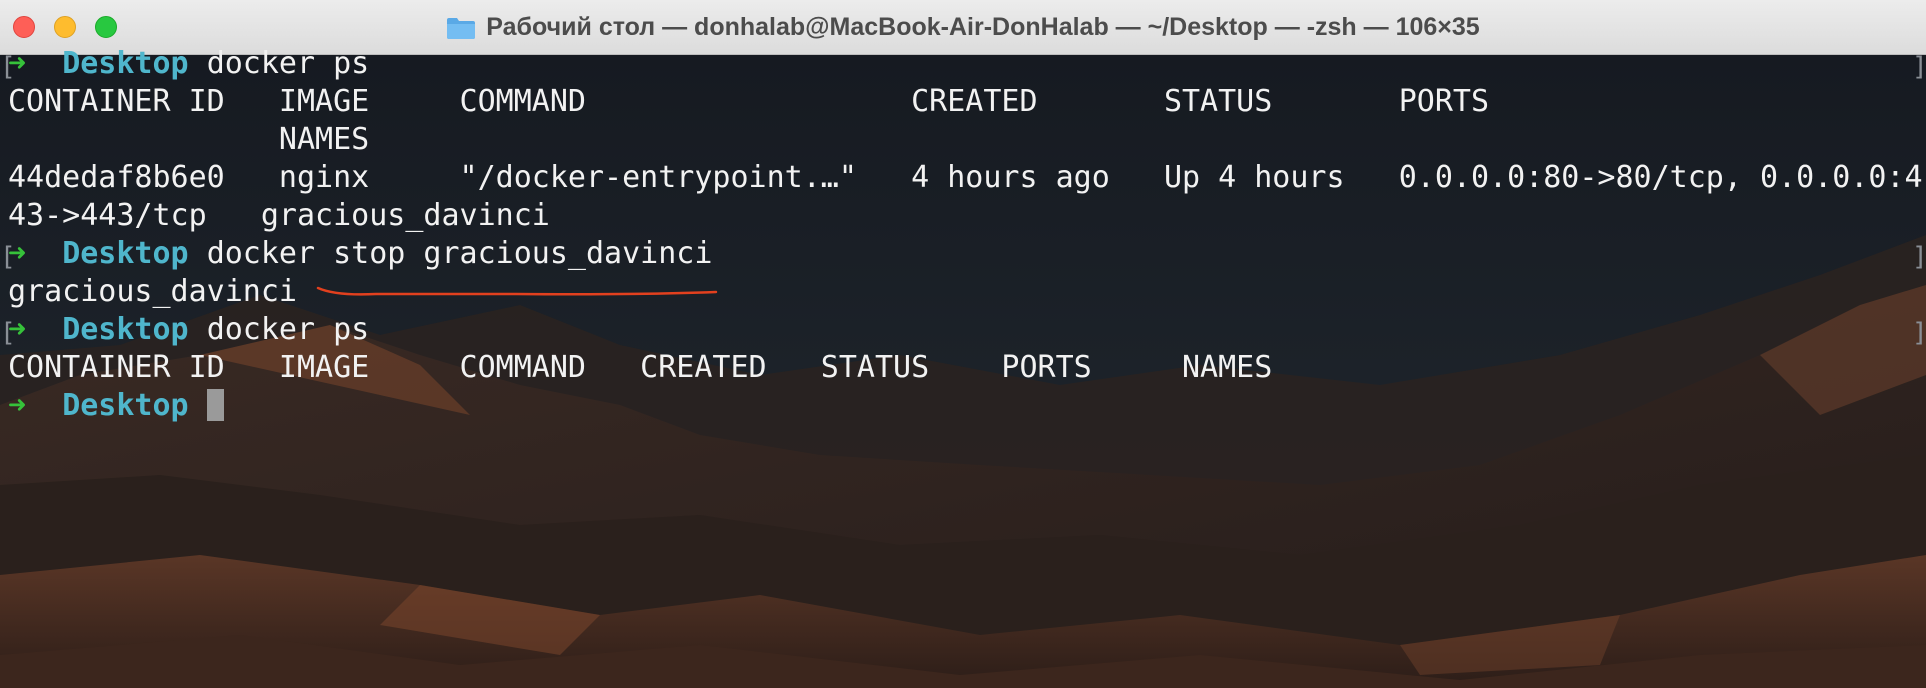  Describe the element at coordinates (517, 291) in the screenshot. I see `annotation-underline` at that location.